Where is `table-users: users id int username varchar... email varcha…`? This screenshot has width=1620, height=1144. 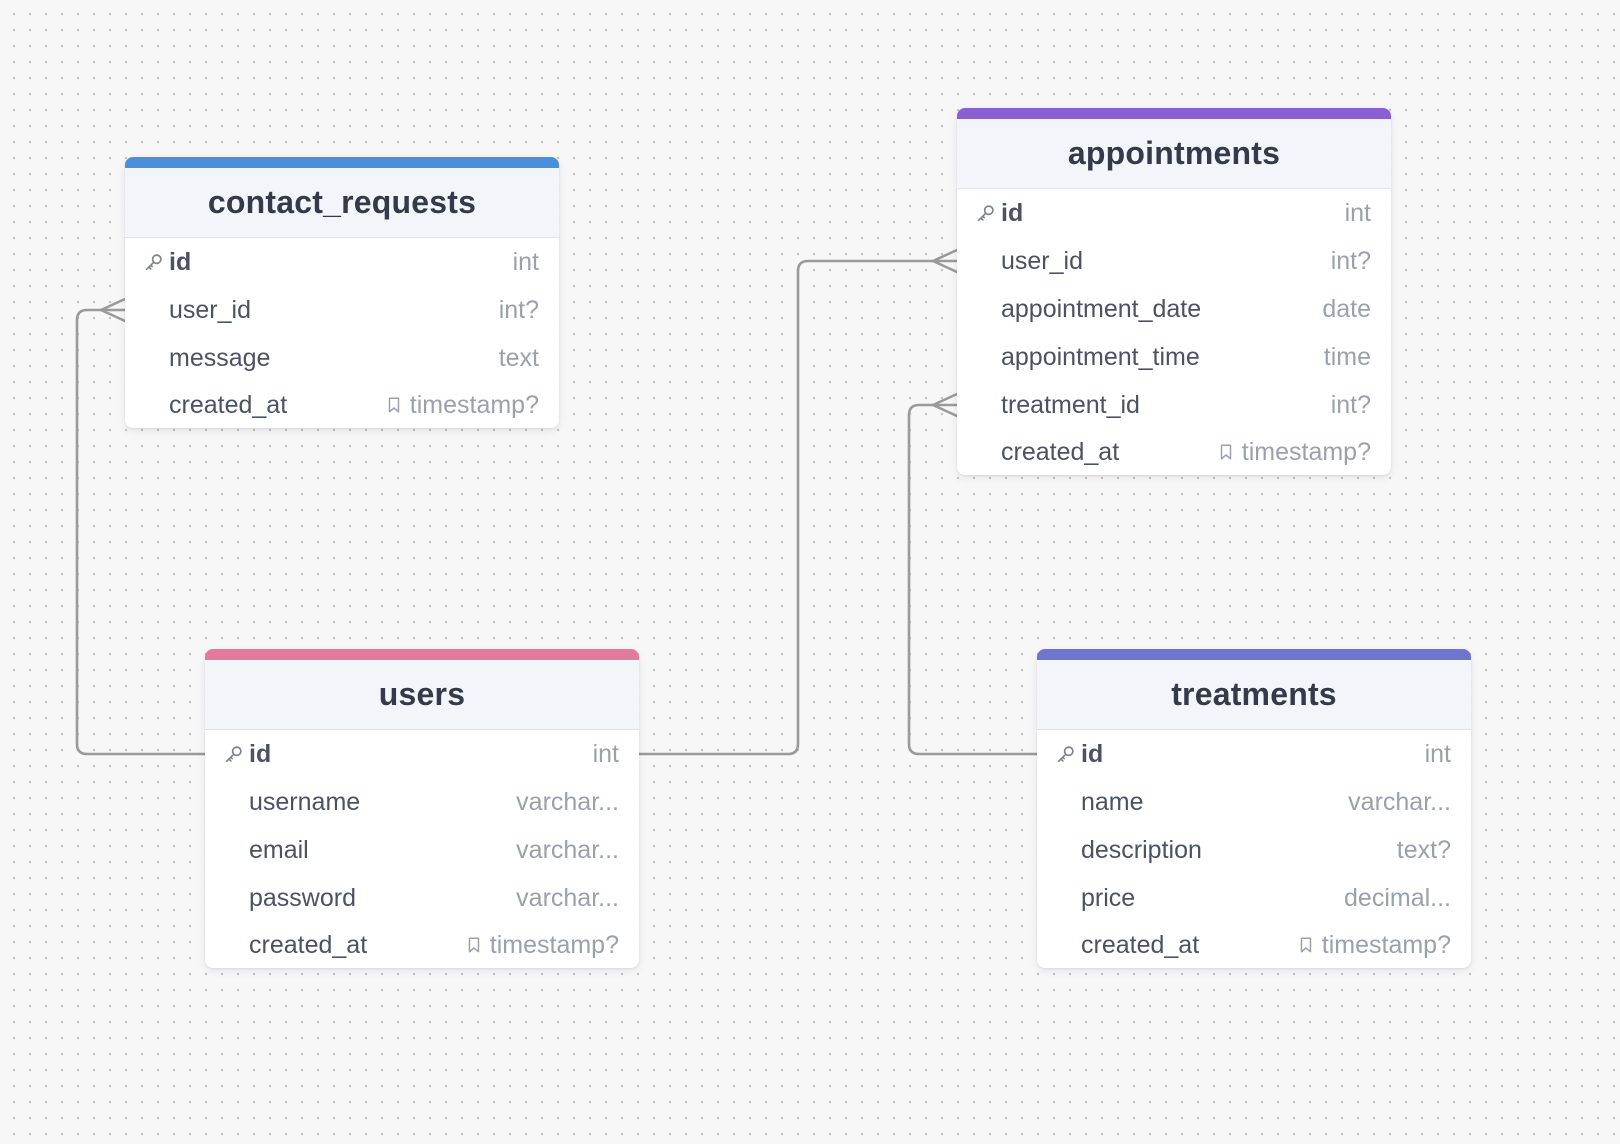 table-users: users id int username varchar... email varcha… is located at coordinates (422, 808).